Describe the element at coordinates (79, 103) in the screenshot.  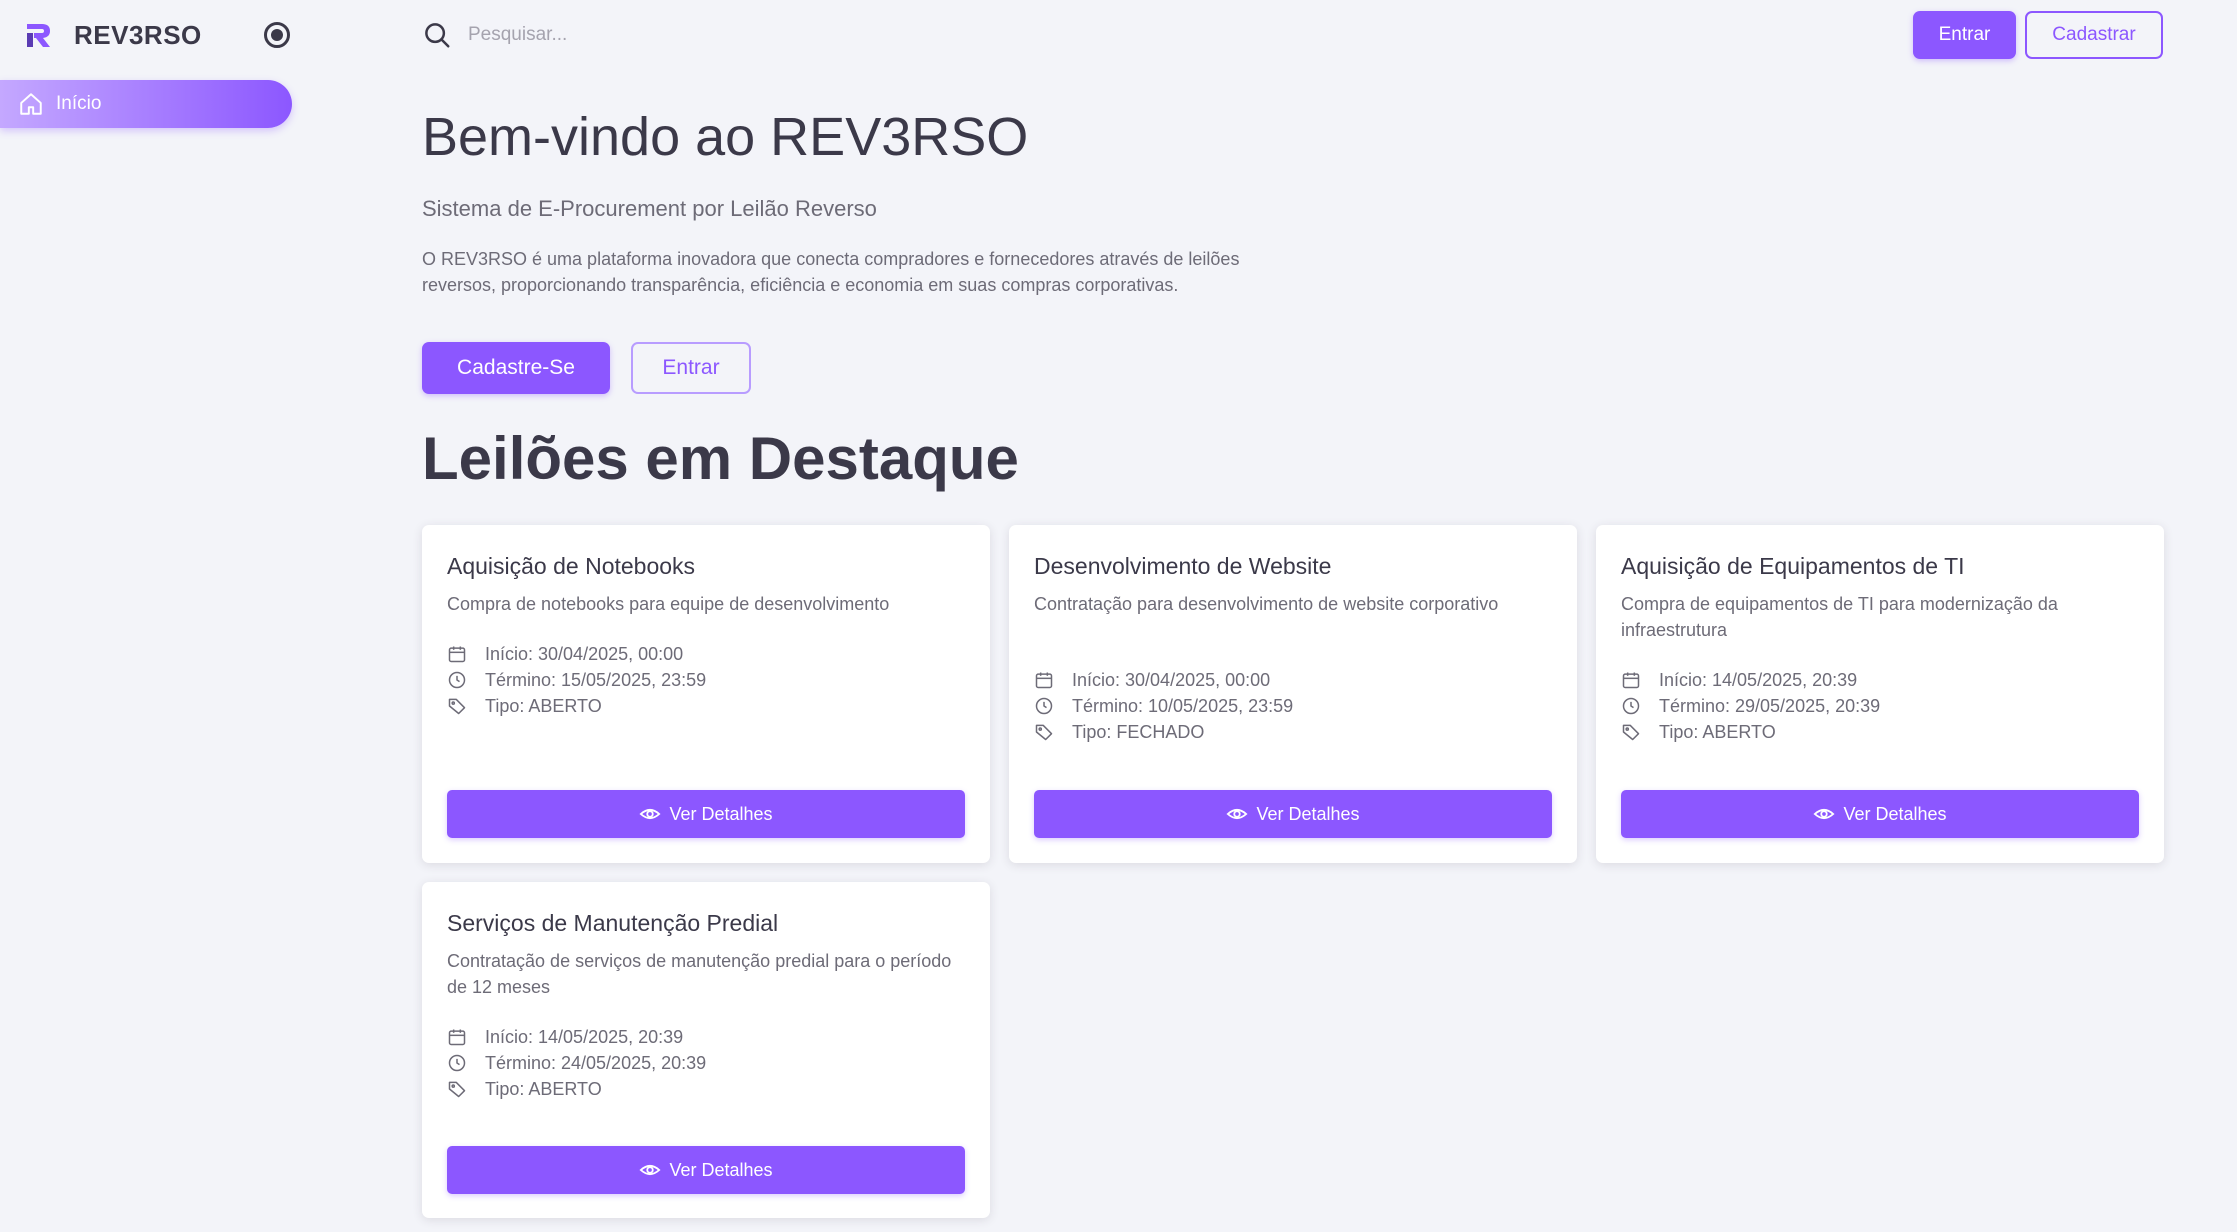
I see `sidebar-item-label: Início` at that location.